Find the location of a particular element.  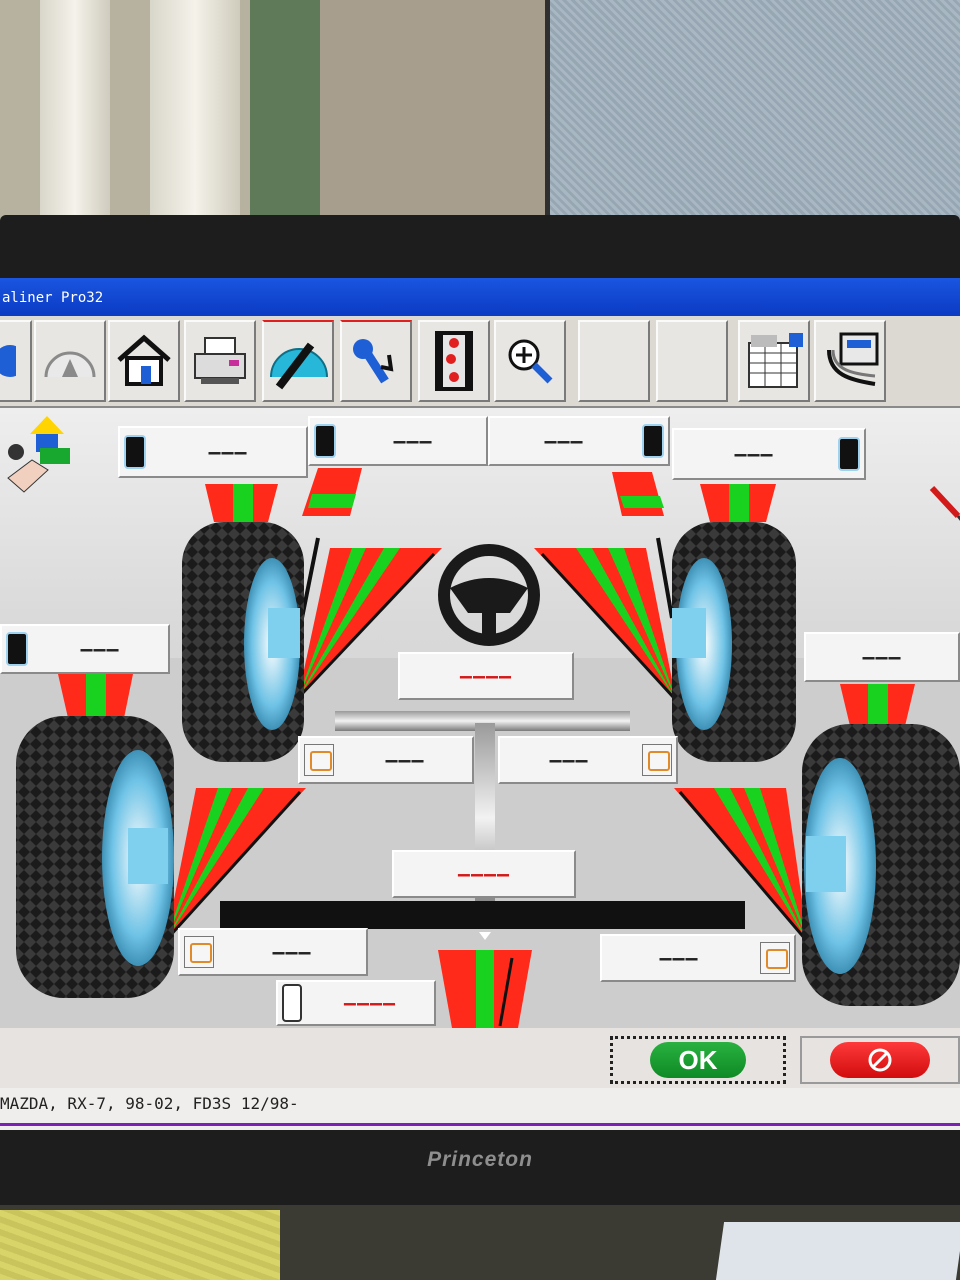

spreadsheet-icon is located at coordinates (775, 360).